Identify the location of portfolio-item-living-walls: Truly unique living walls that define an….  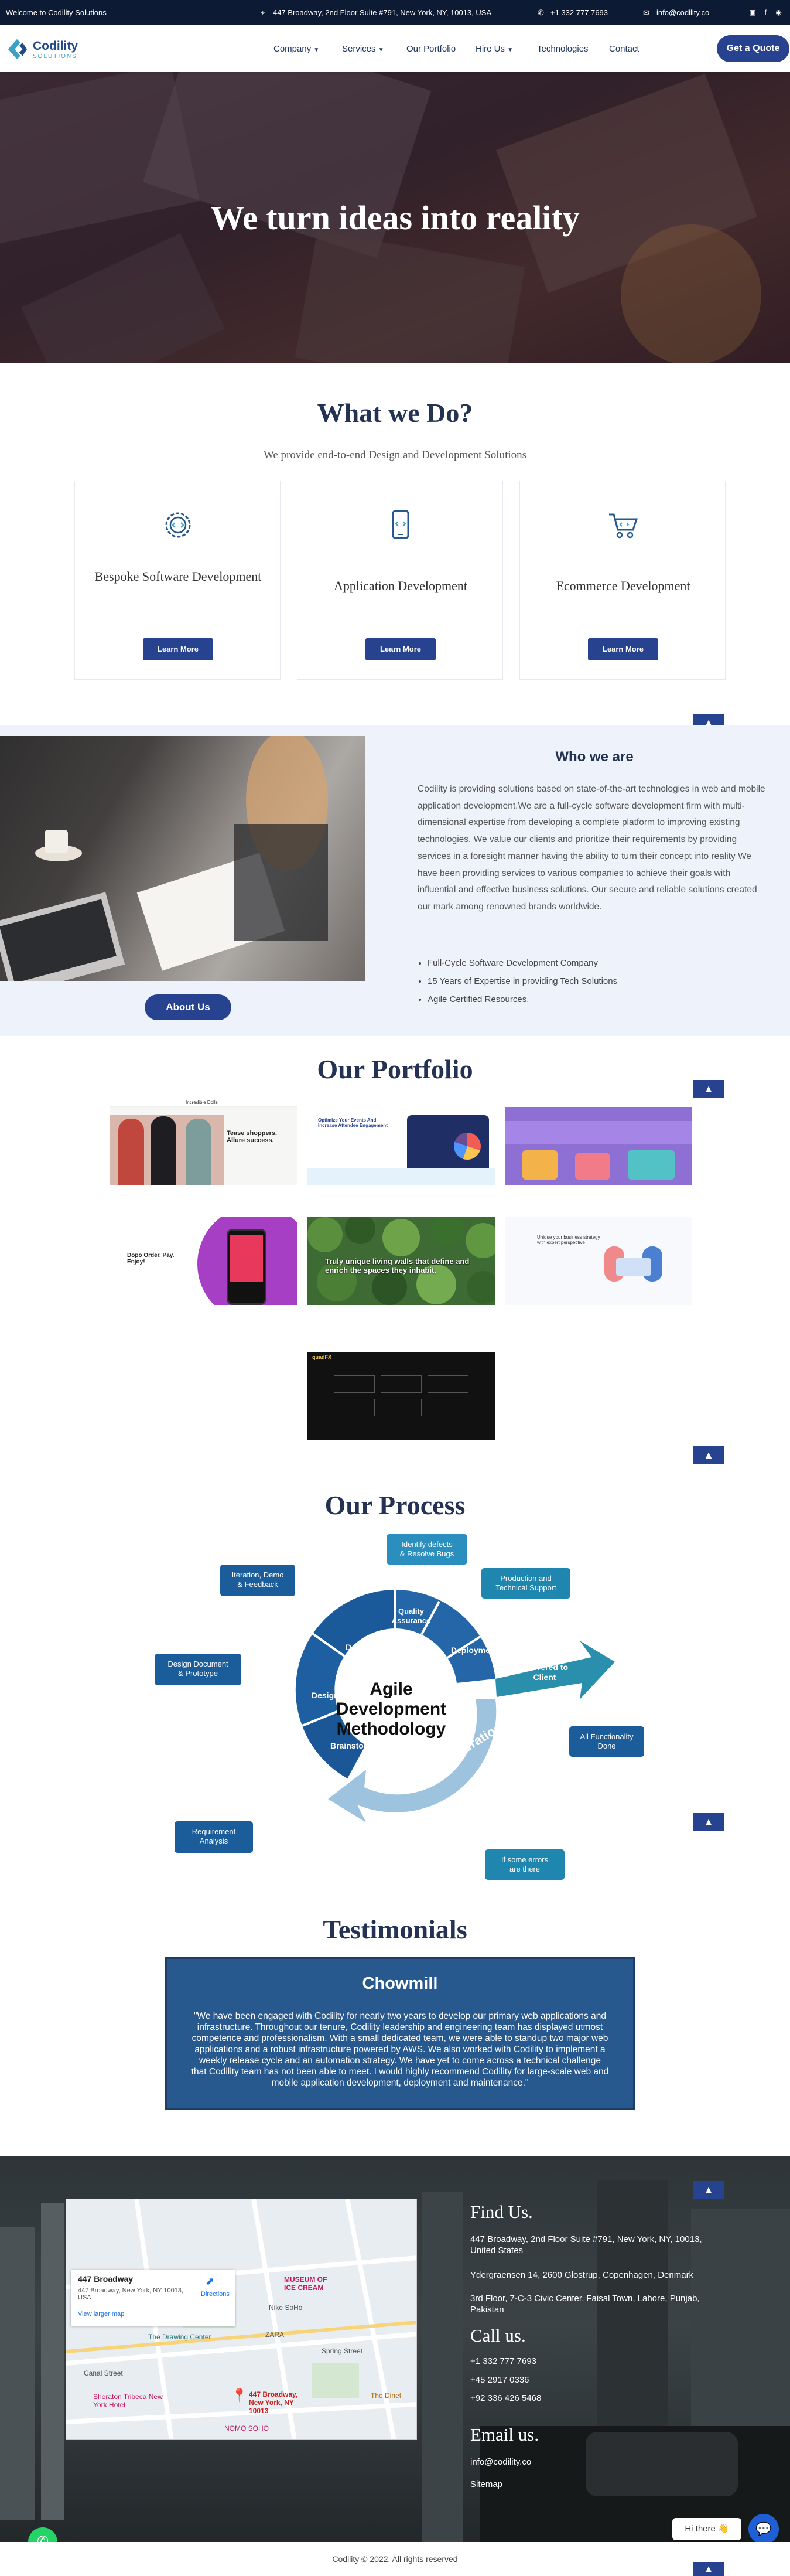
(401, 1261).